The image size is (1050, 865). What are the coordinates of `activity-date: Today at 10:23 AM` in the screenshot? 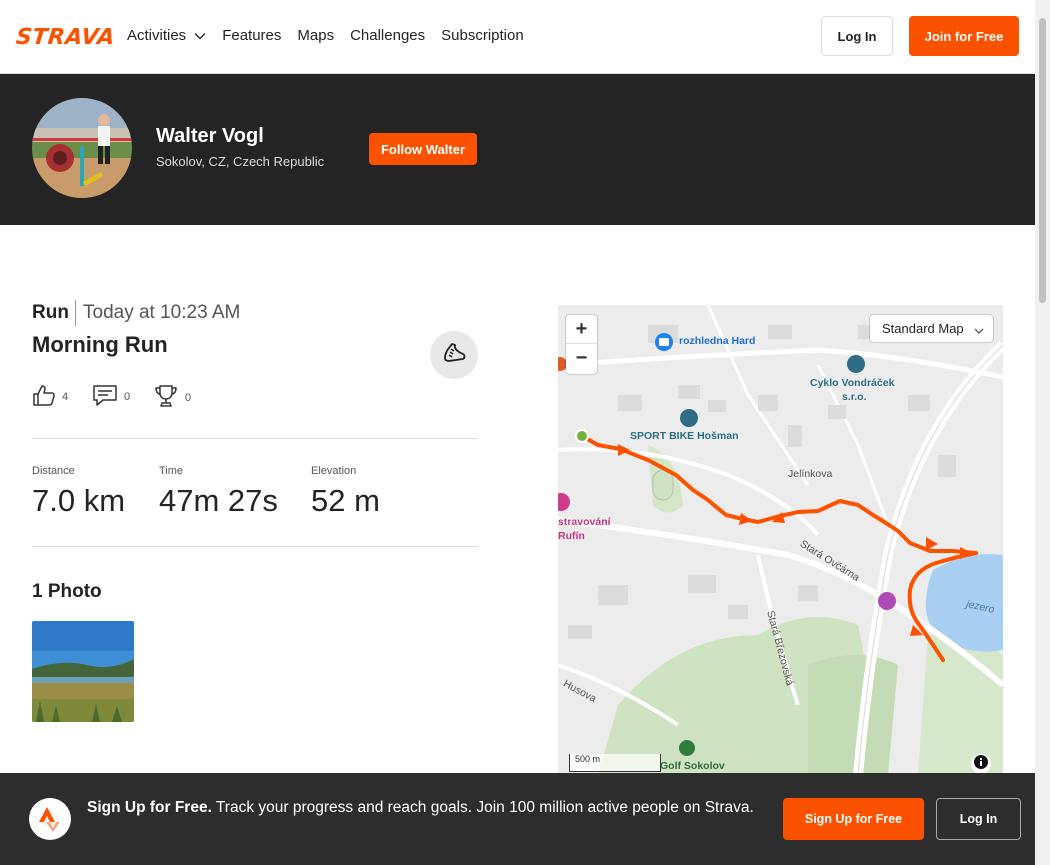 It's located at (162, 312).